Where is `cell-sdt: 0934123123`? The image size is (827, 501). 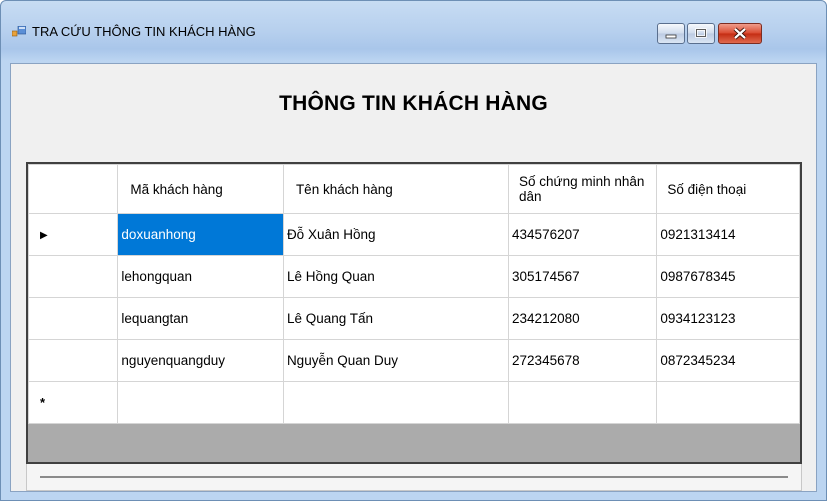 cell-sdt: 0934123123 is located at coordinates (728, 318).